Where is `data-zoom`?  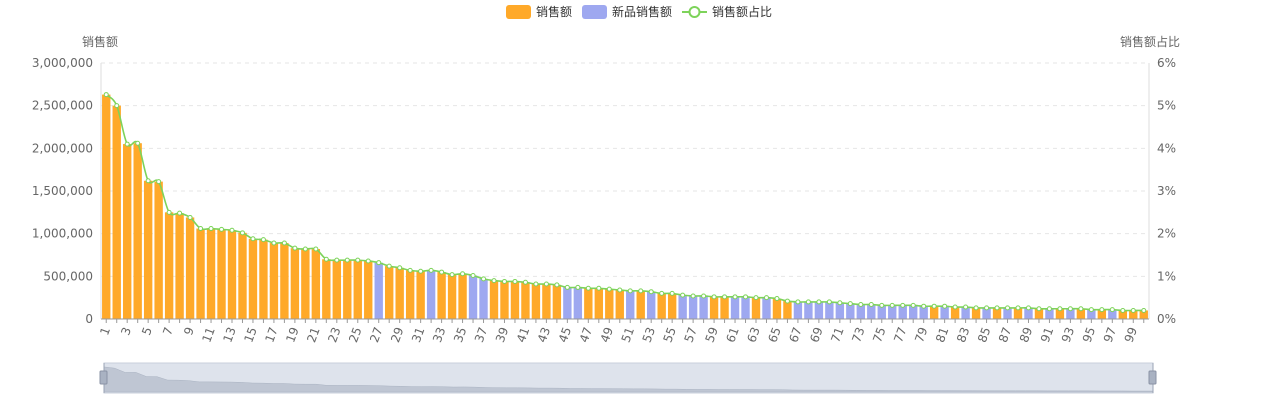 data-zoom is located at coordinates (628, 378).